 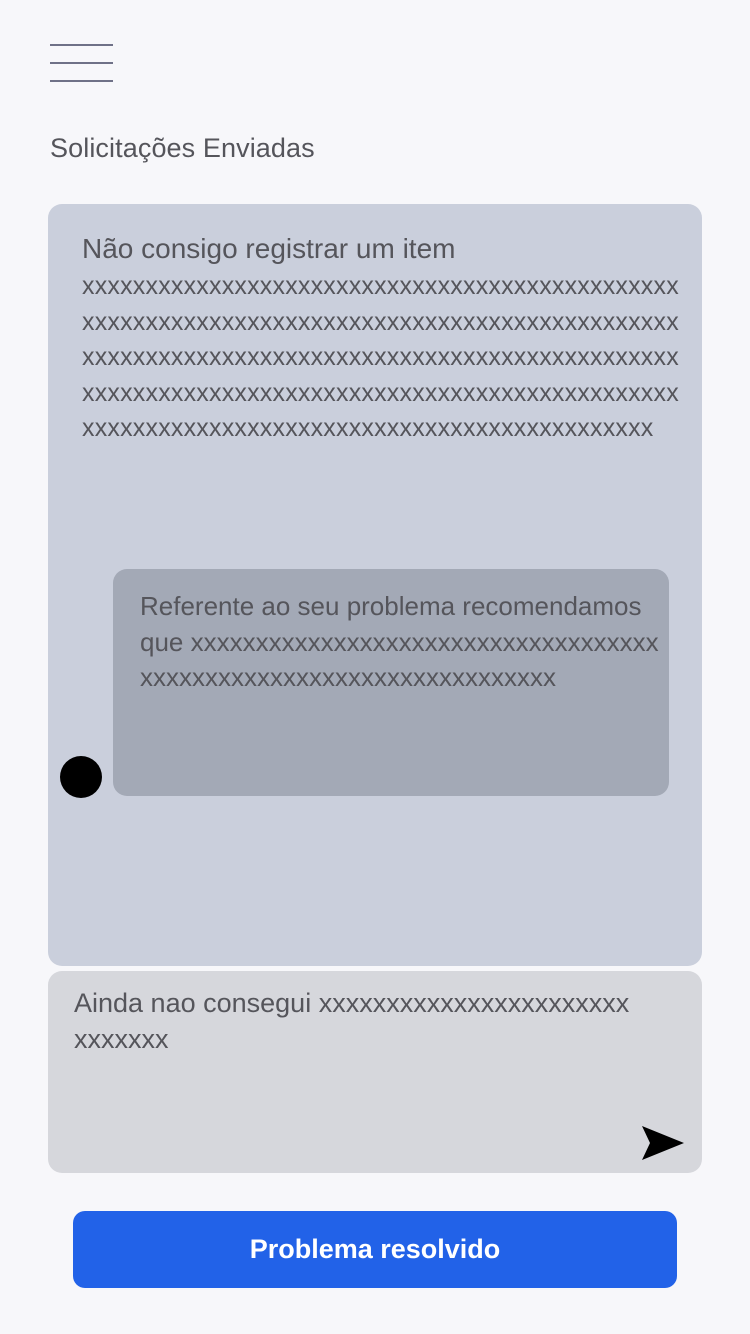 What do you see at coordinates (81, 777) in the screenshot?
I see `support-avatar-dot` at bounding box center [81, 777].